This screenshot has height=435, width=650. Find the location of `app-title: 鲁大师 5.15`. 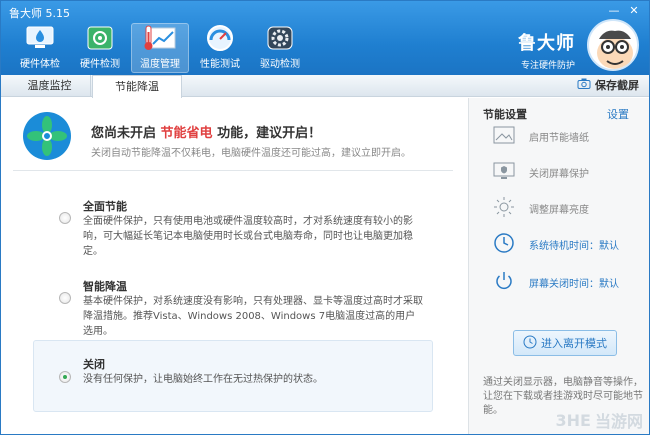

app-title: 鲁大师 5.15 is located at coordinates (39, 13).